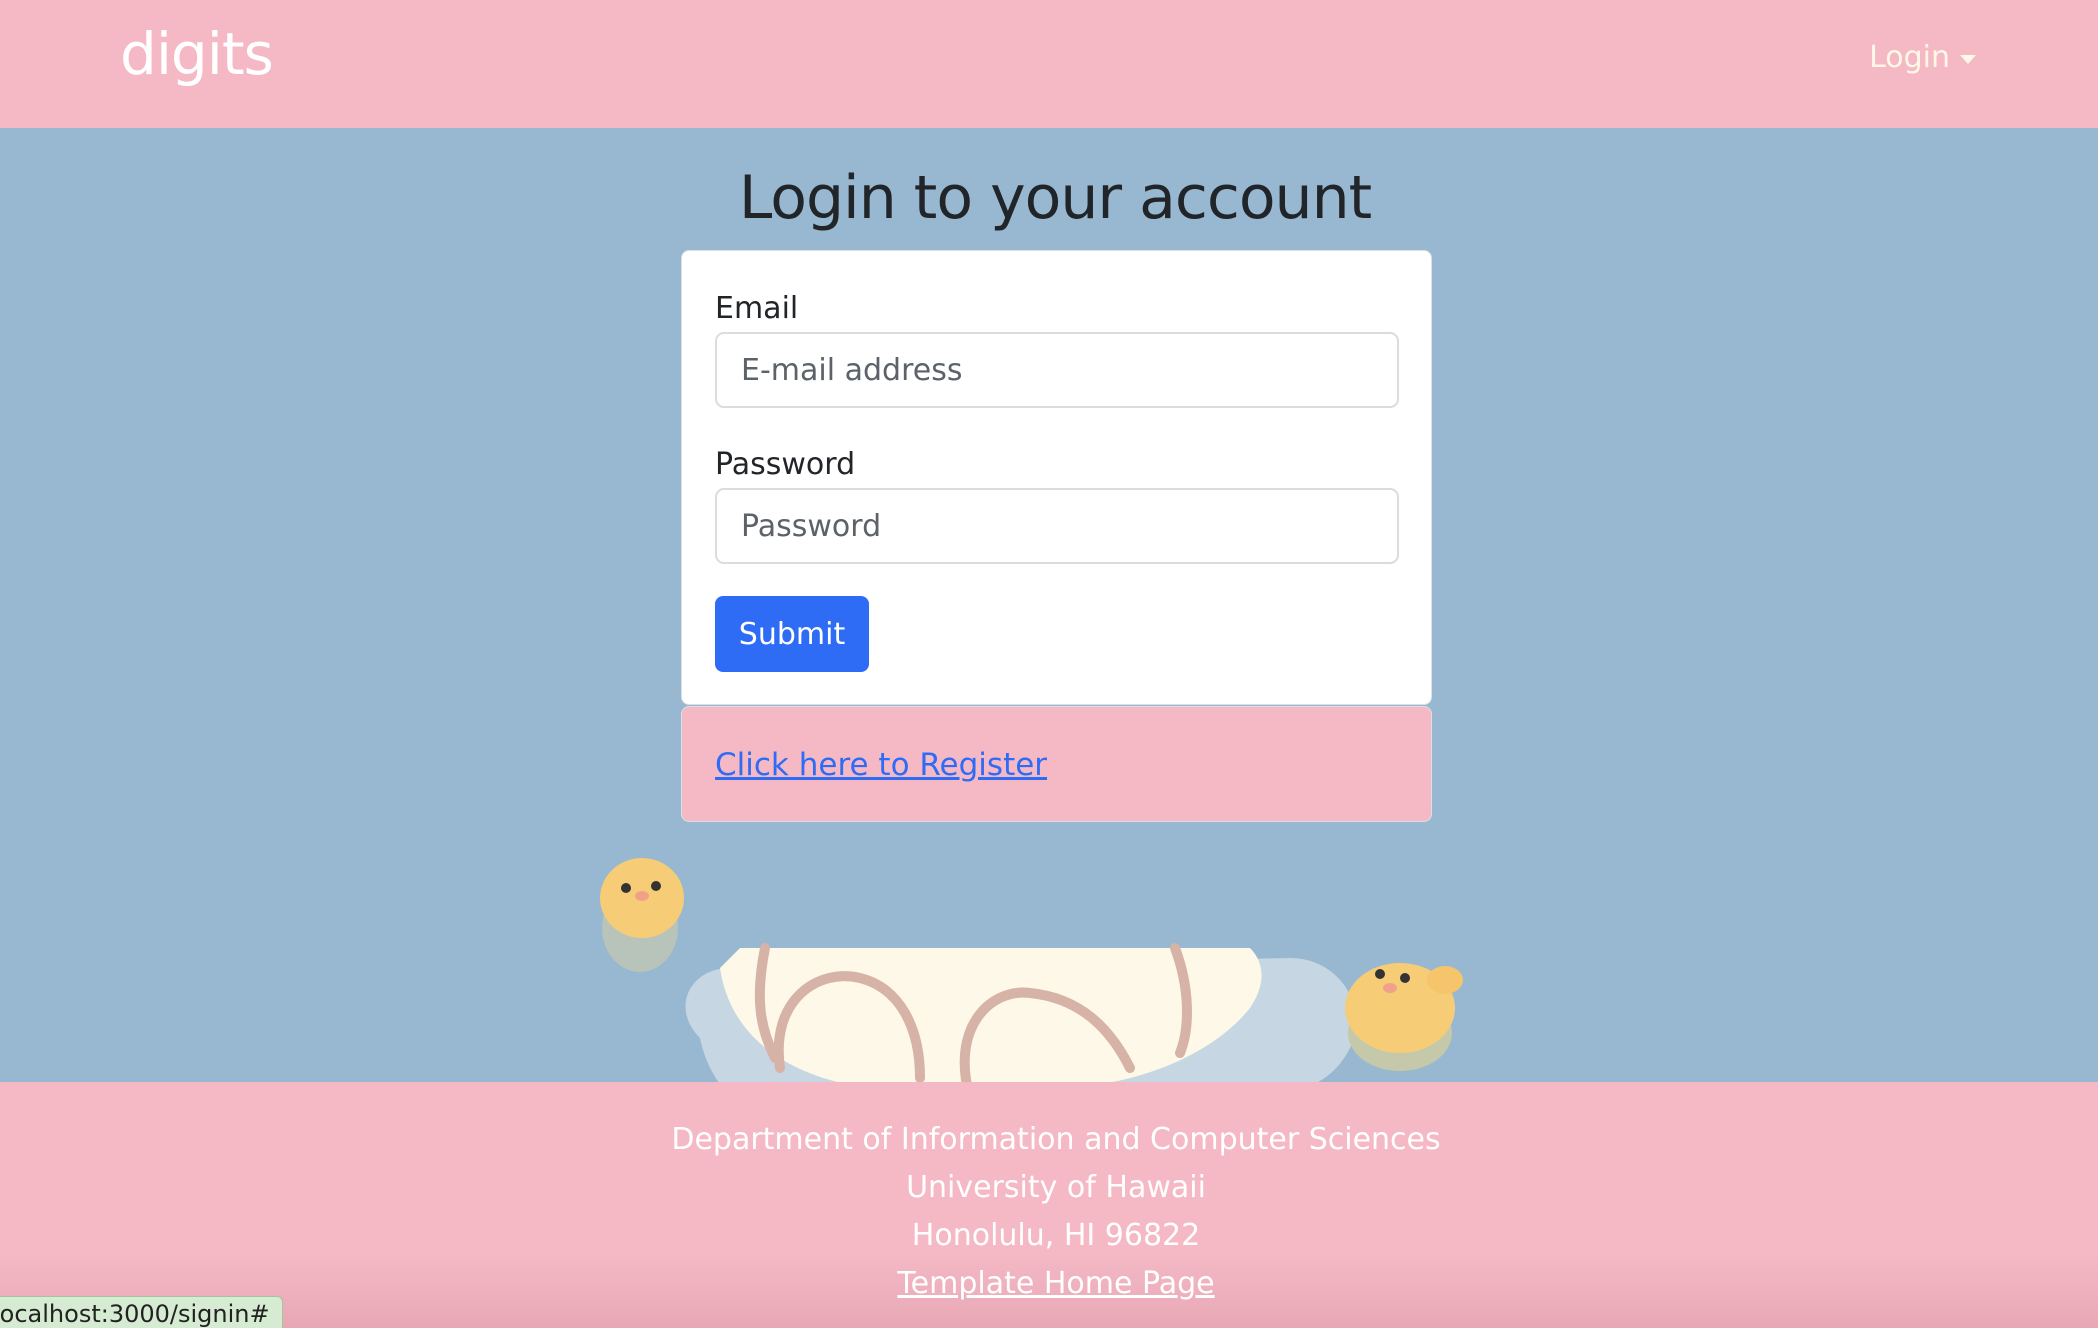  What do you see at coordinates (881, 765) in the screenshot?
I see `register-link: Click here to Register` at bounding box center [881, 765].